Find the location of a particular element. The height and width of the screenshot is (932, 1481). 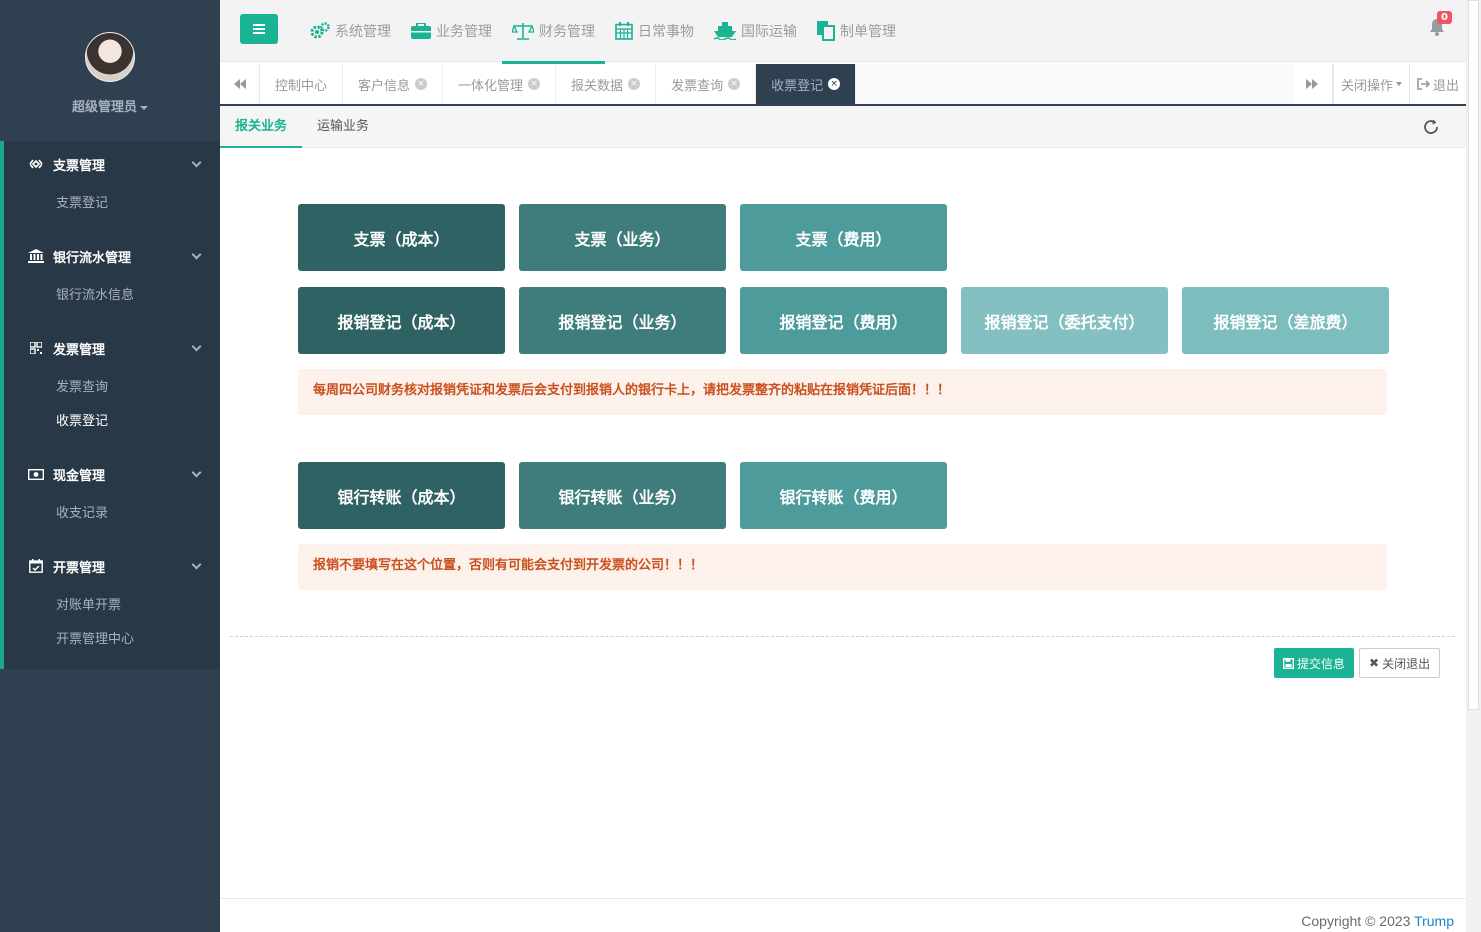

transfer-business-button: 银行转账（业务） is located at coordinates (622, 495).